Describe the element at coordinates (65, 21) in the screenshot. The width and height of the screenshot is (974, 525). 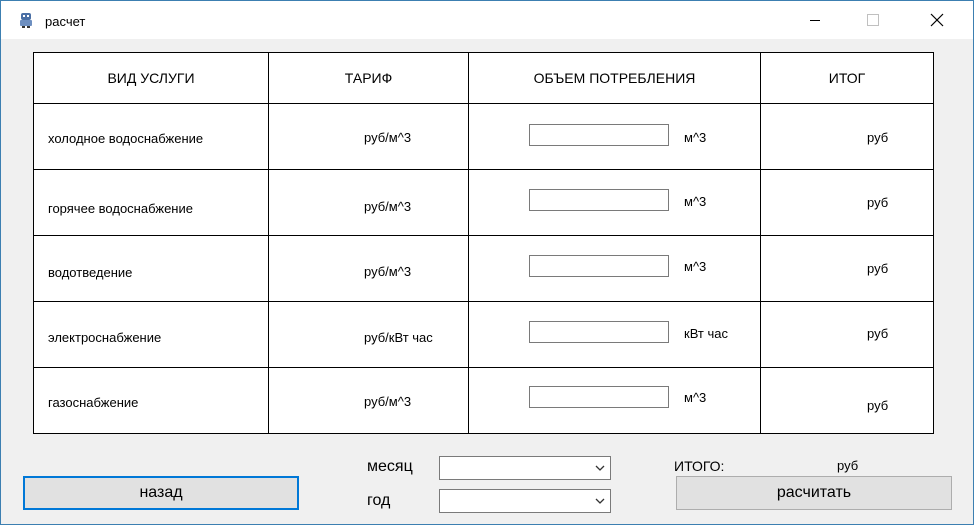
I see `window-title: расчет` at that location.